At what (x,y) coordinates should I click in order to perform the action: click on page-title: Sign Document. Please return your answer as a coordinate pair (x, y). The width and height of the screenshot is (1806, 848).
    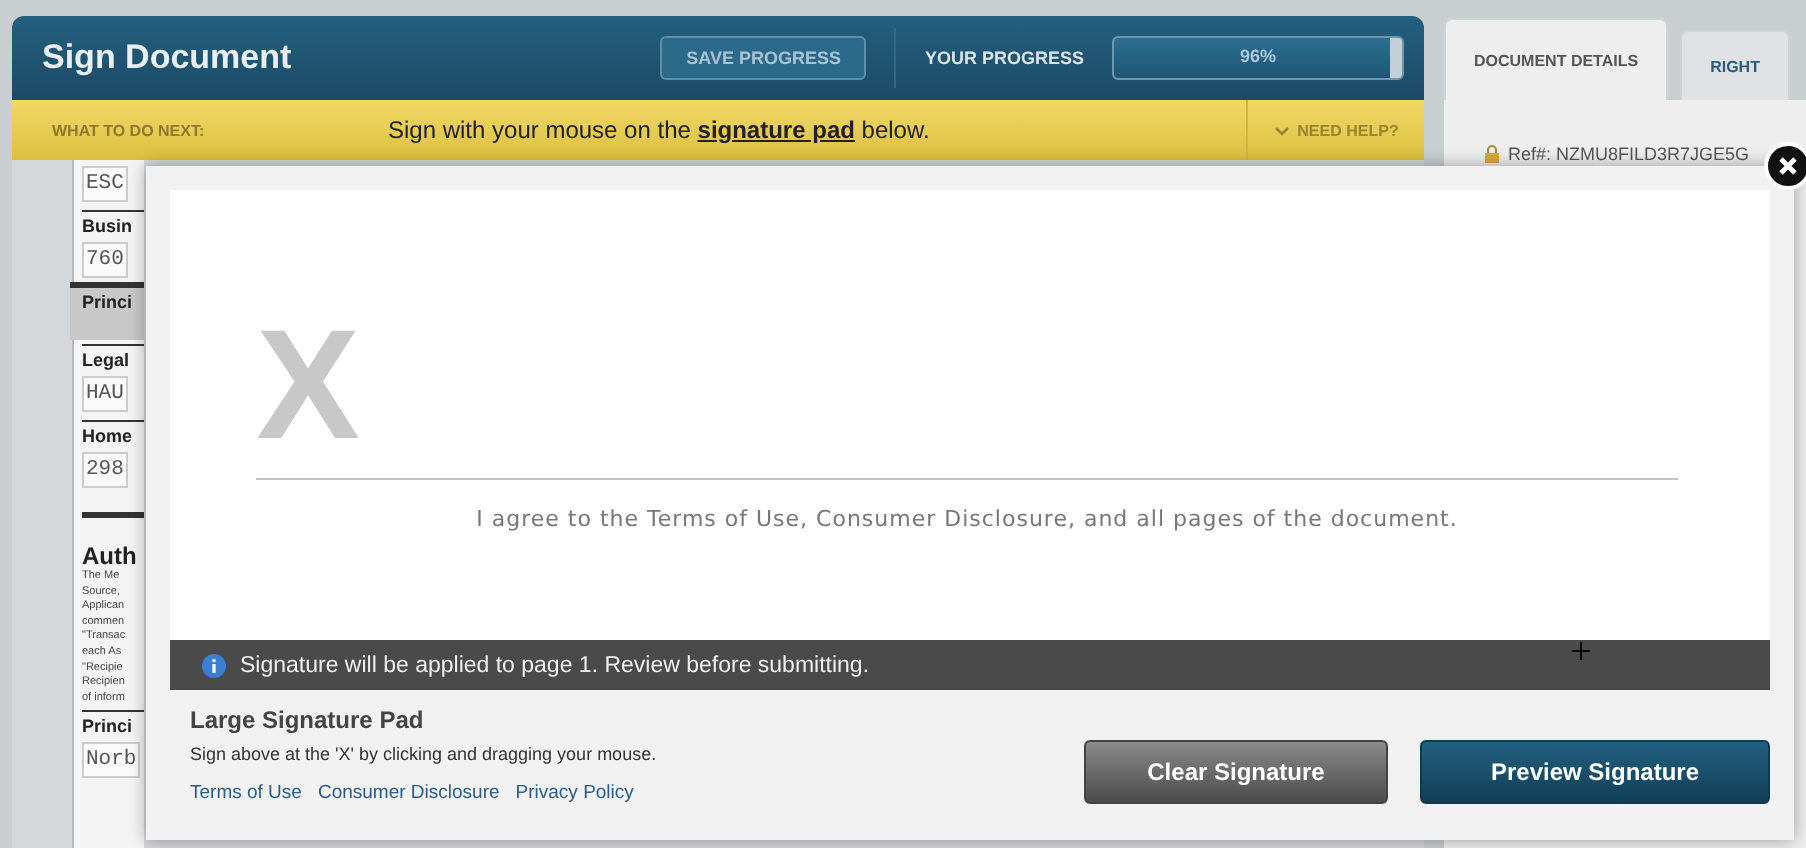
    Looking at the image, I should click on (168, 58).